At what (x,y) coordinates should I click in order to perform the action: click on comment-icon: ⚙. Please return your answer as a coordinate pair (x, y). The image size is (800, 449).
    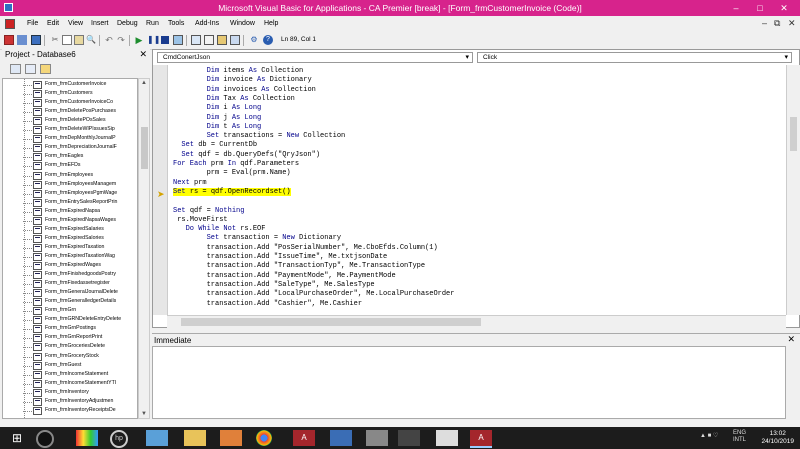
    Looking at the image, I should click on (254, 40).